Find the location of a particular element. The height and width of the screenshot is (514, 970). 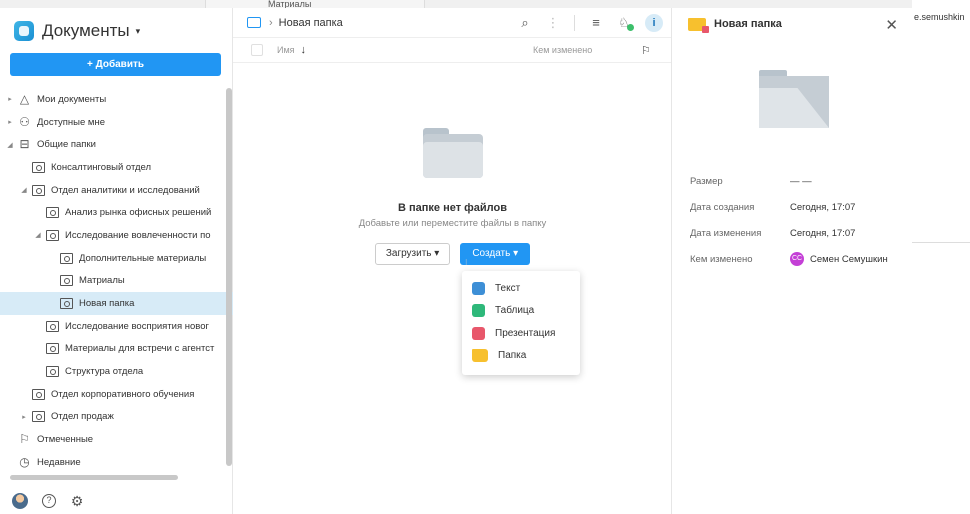

info-property-value: — — is located at coordinates (801, 181).